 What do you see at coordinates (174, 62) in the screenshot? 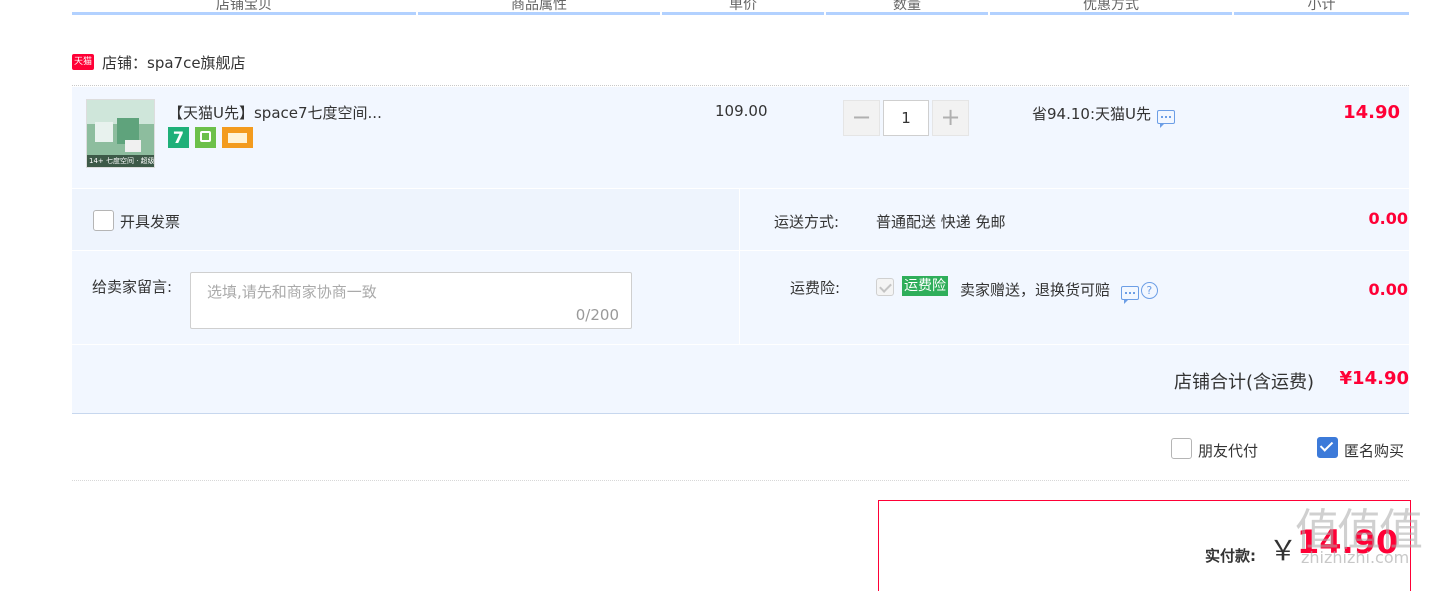
I see `shop-name-link: 店铺：spa7ce旗舰店` at bounding box center [174, 62].